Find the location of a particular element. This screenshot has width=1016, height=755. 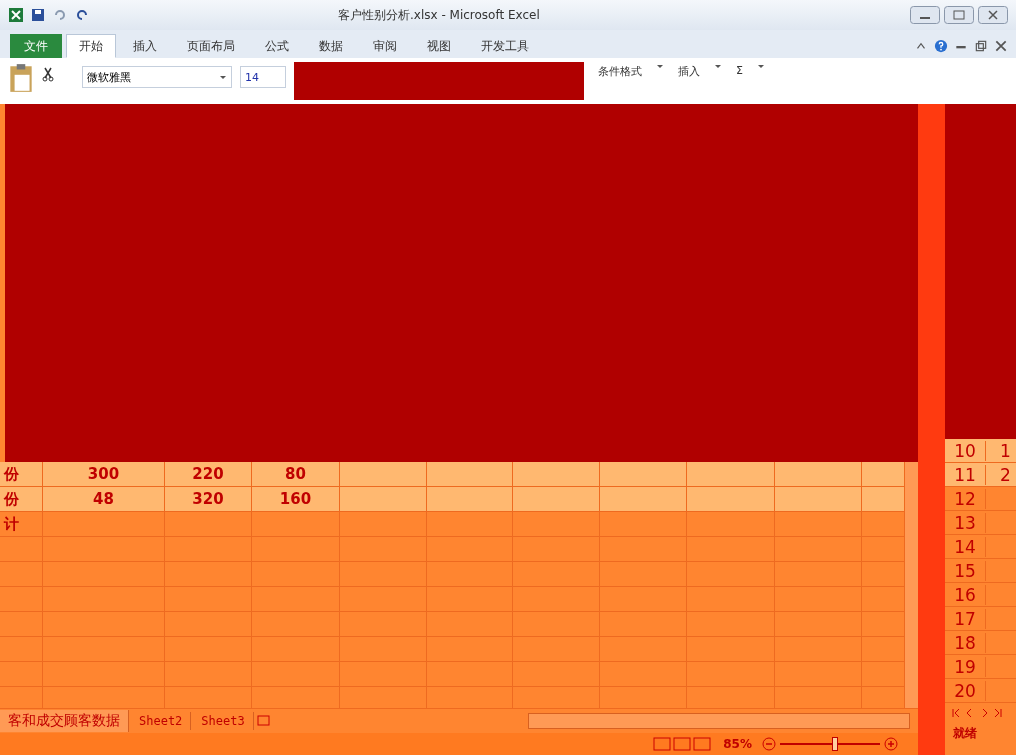

save-icon is located at coordinates (38, 15).